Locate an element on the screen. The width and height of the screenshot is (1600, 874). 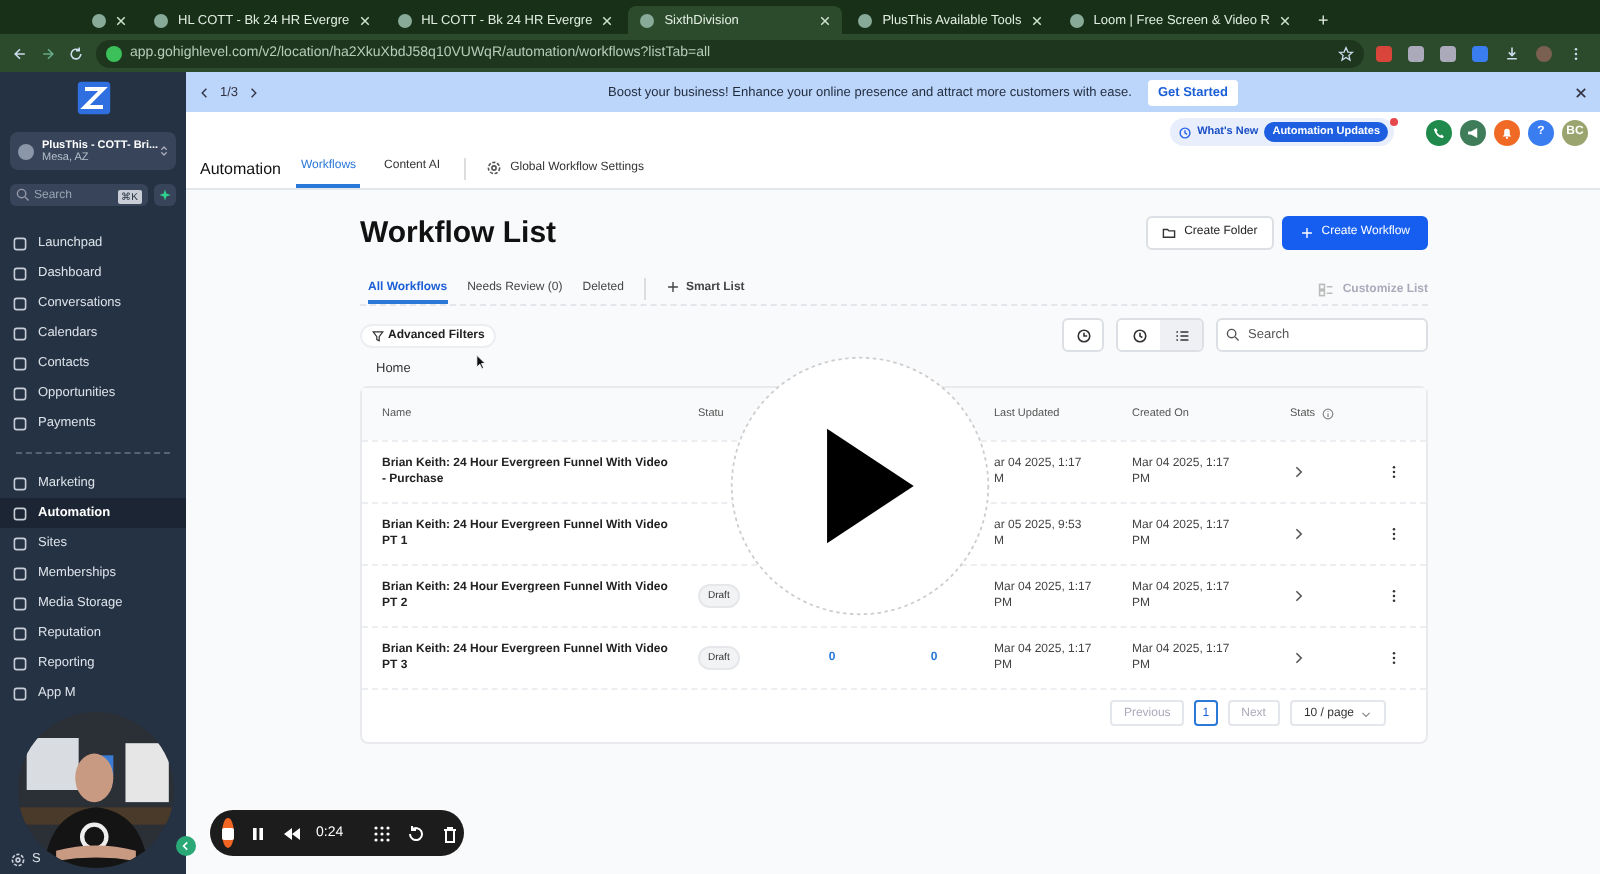
restart-icon is located at coordinates (415, 833).